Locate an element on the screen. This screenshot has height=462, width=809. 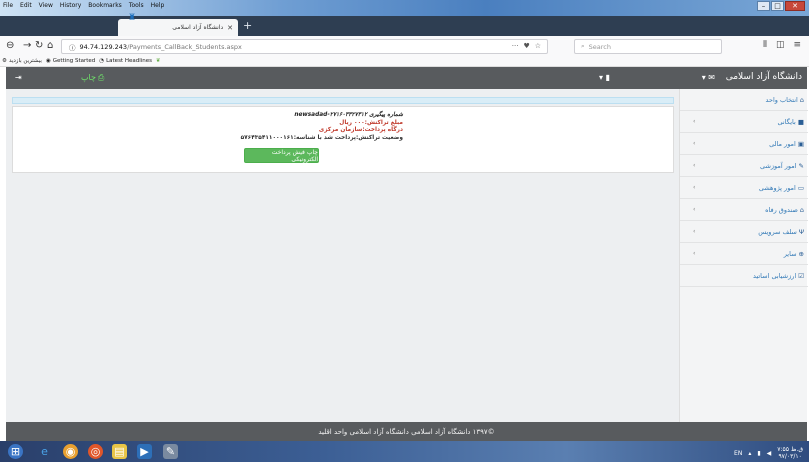
monitor-icon: ▭ is located at coordinates (800, 187).